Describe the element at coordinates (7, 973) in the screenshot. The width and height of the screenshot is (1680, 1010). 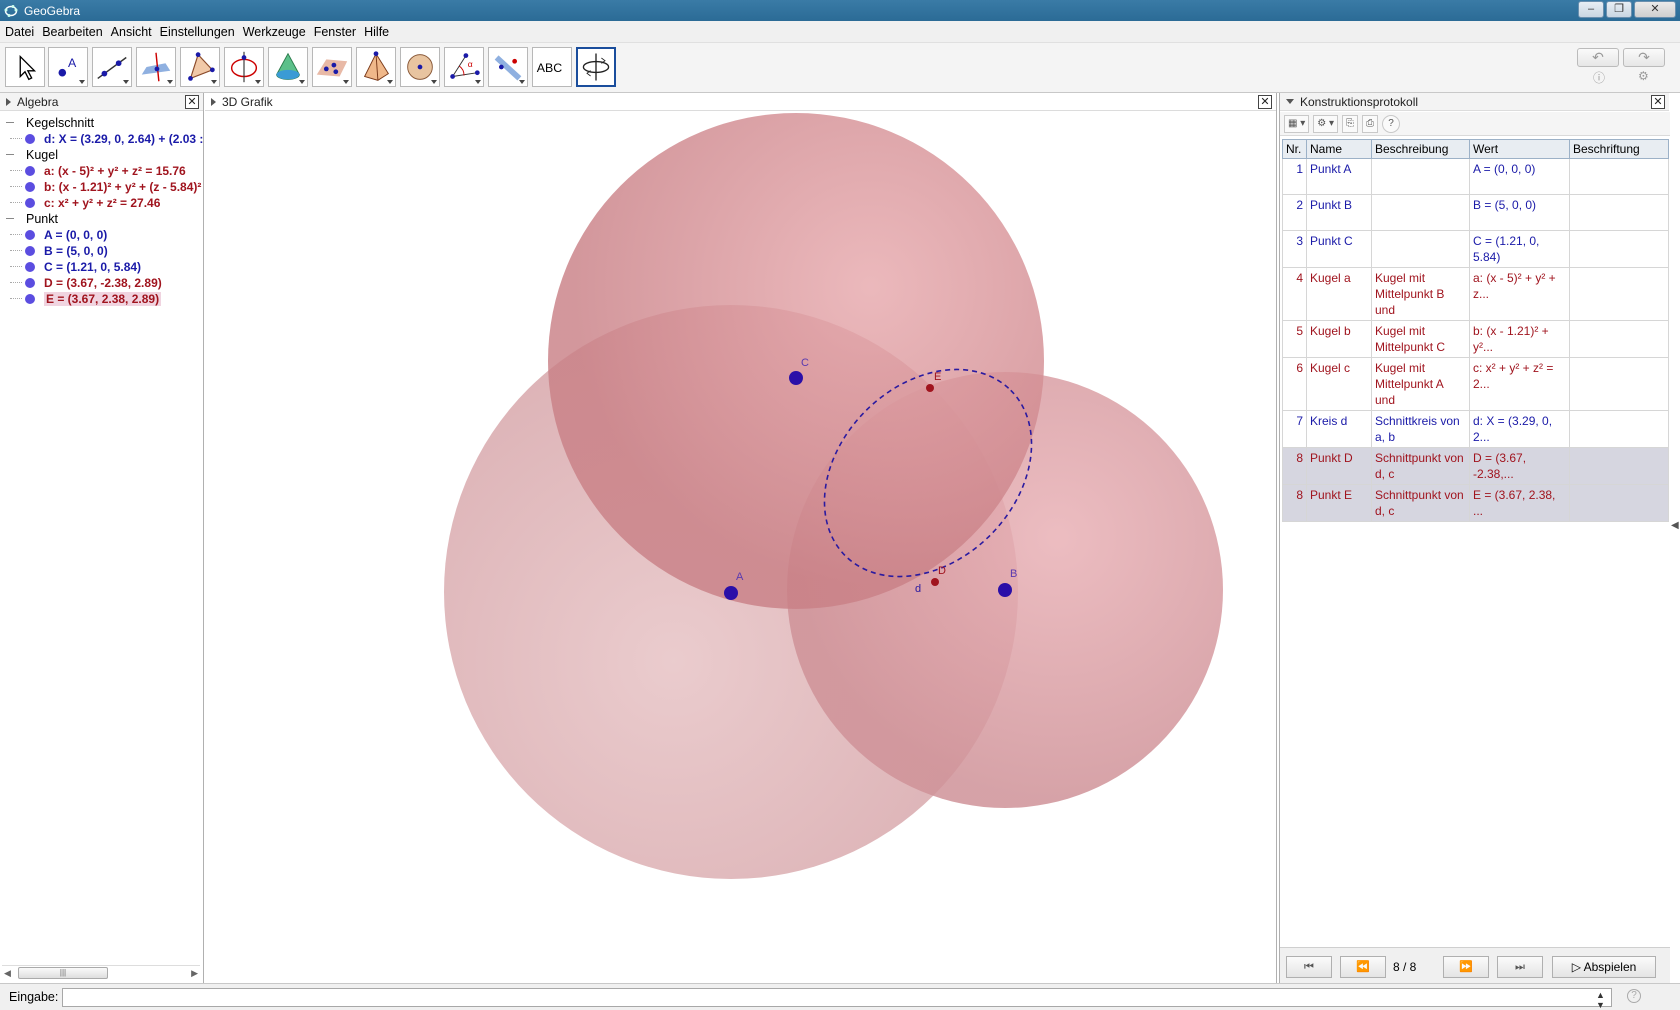
I see `scroll-left-icon: ◀` at that location.